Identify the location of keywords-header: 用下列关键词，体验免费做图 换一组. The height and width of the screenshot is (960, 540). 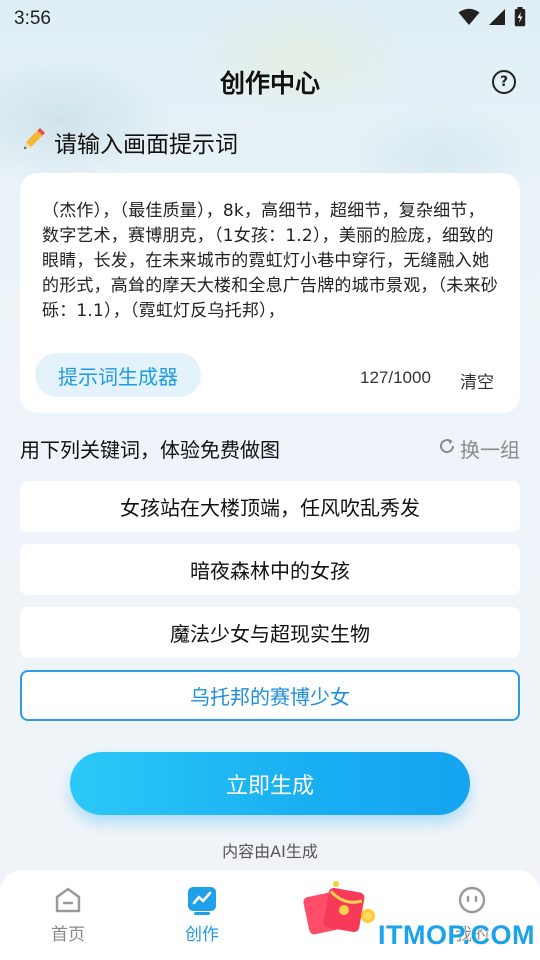
(270, 448).